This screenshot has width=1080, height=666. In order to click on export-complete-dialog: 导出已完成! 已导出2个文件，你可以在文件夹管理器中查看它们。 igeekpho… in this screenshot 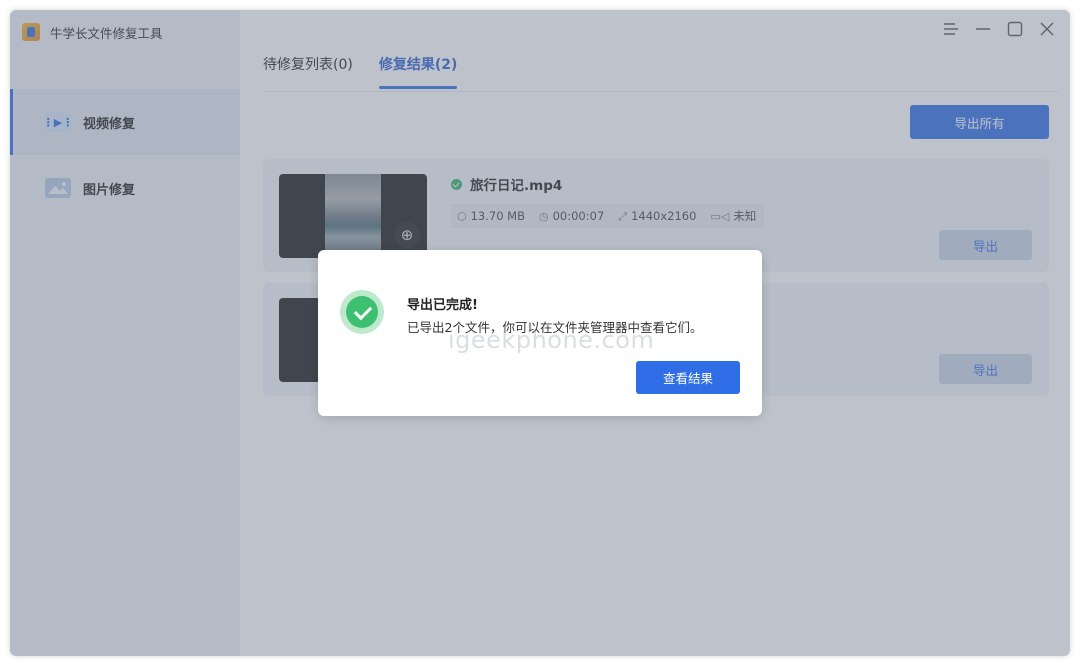, I will do `click(540, 333)`.